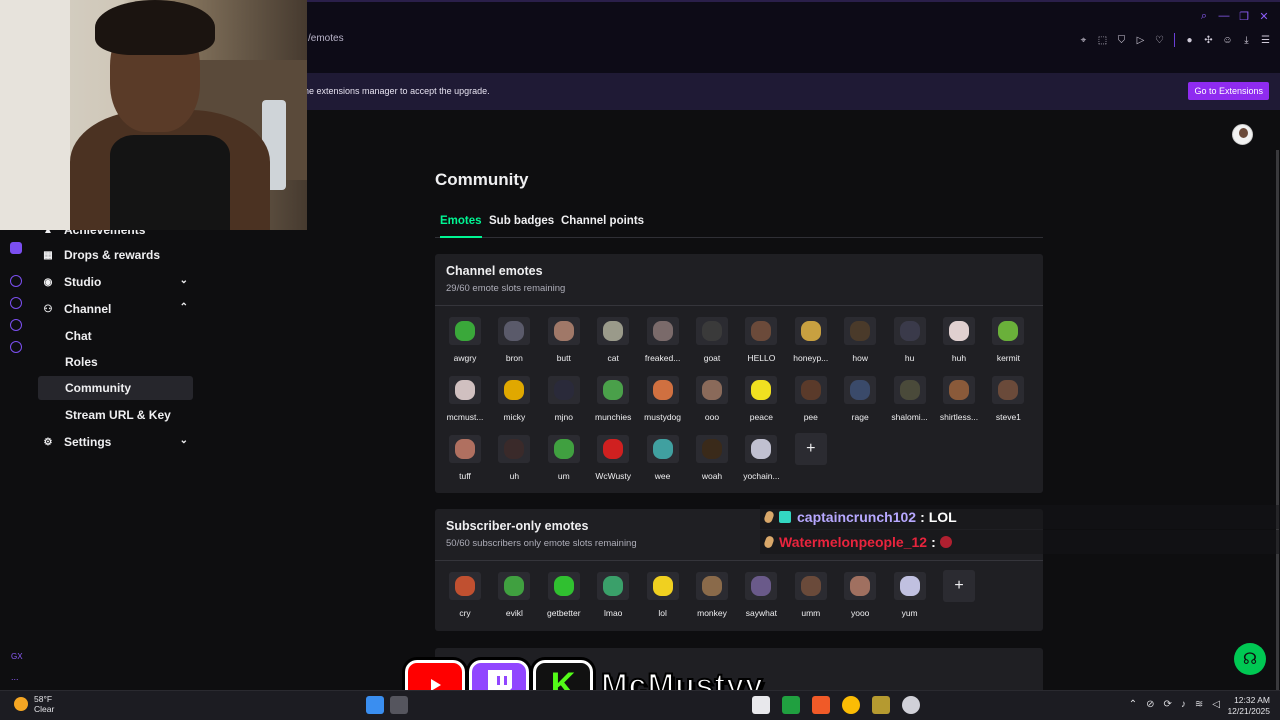 This screenshot has width=1280, height=720. What do you see at coordinates (465, 597) in the screenshot?
I see `emote-item: cry` at bounding box center [465, 597].